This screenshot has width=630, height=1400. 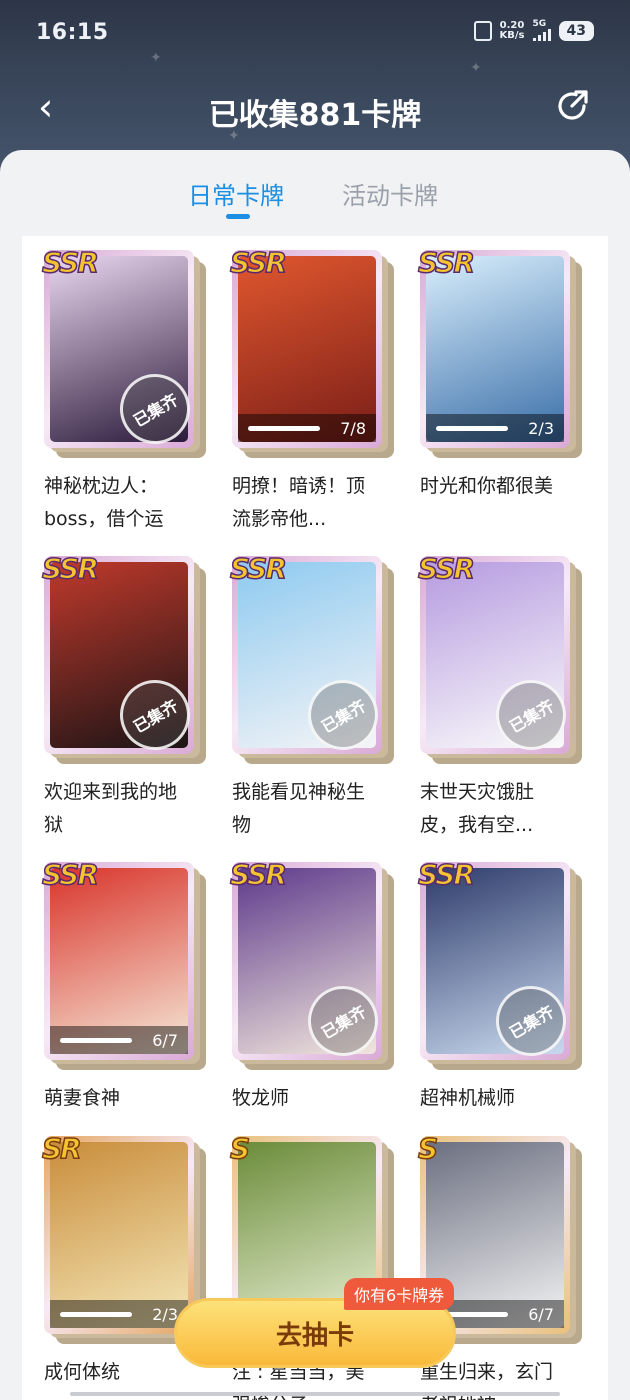 I want to click on tab-indicator, so click(x=238, y=216).